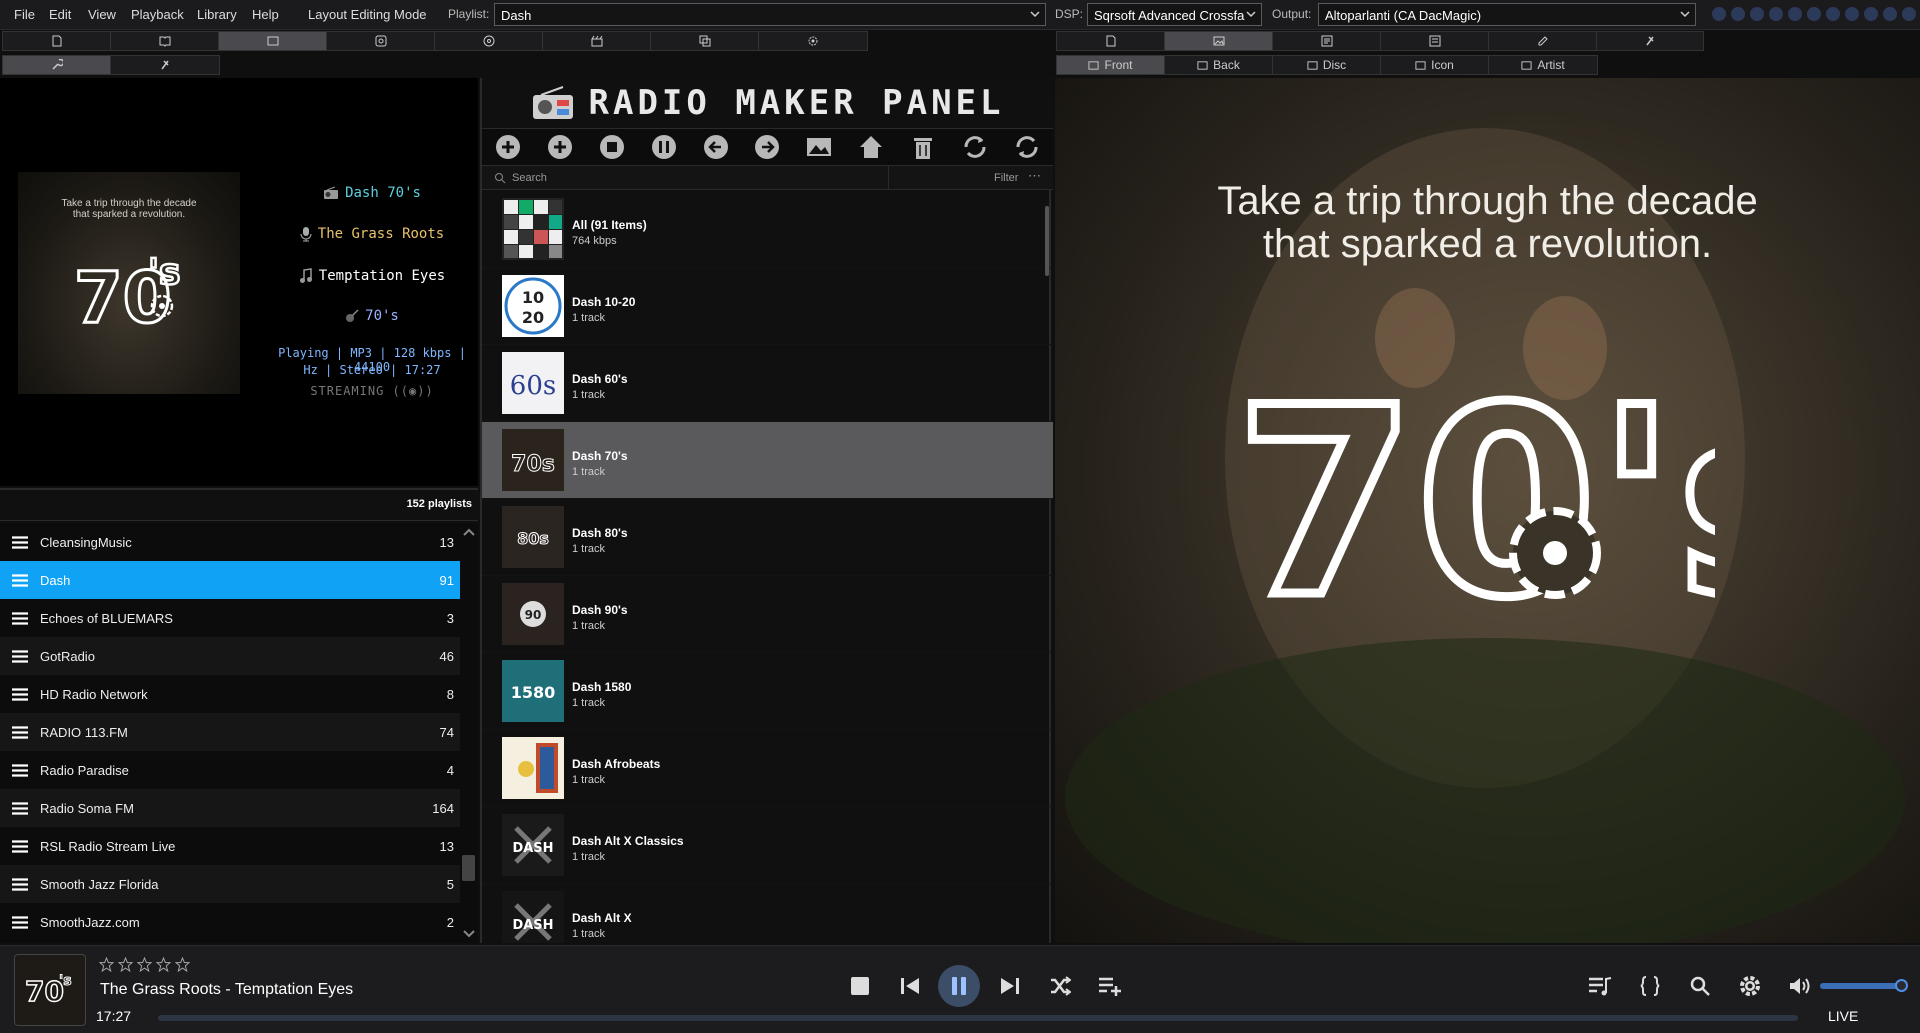  I want to click on tab-icon: Icon, so click(1434, 65).